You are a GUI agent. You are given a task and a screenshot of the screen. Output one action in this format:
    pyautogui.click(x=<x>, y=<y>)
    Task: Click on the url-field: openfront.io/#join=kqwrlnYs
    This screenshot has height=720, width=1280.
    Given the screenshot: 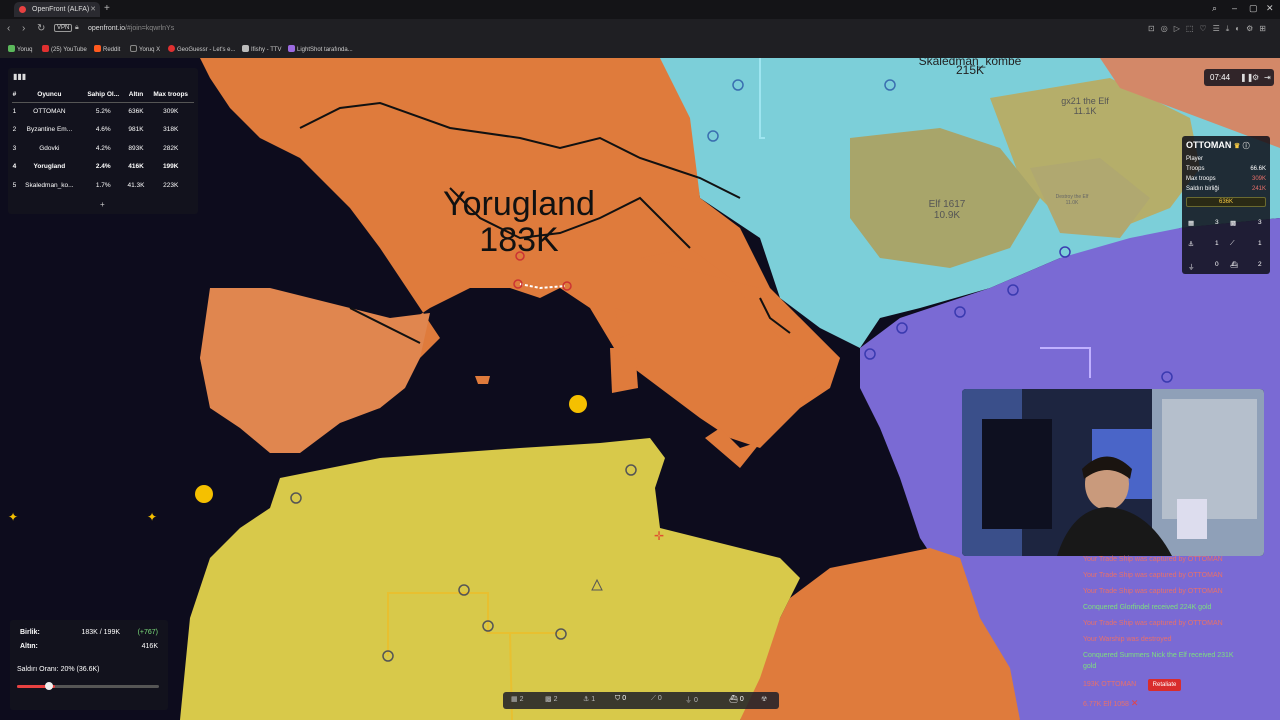 What is the action you would take?
    pyautogui.click(x=131, y=28)
    